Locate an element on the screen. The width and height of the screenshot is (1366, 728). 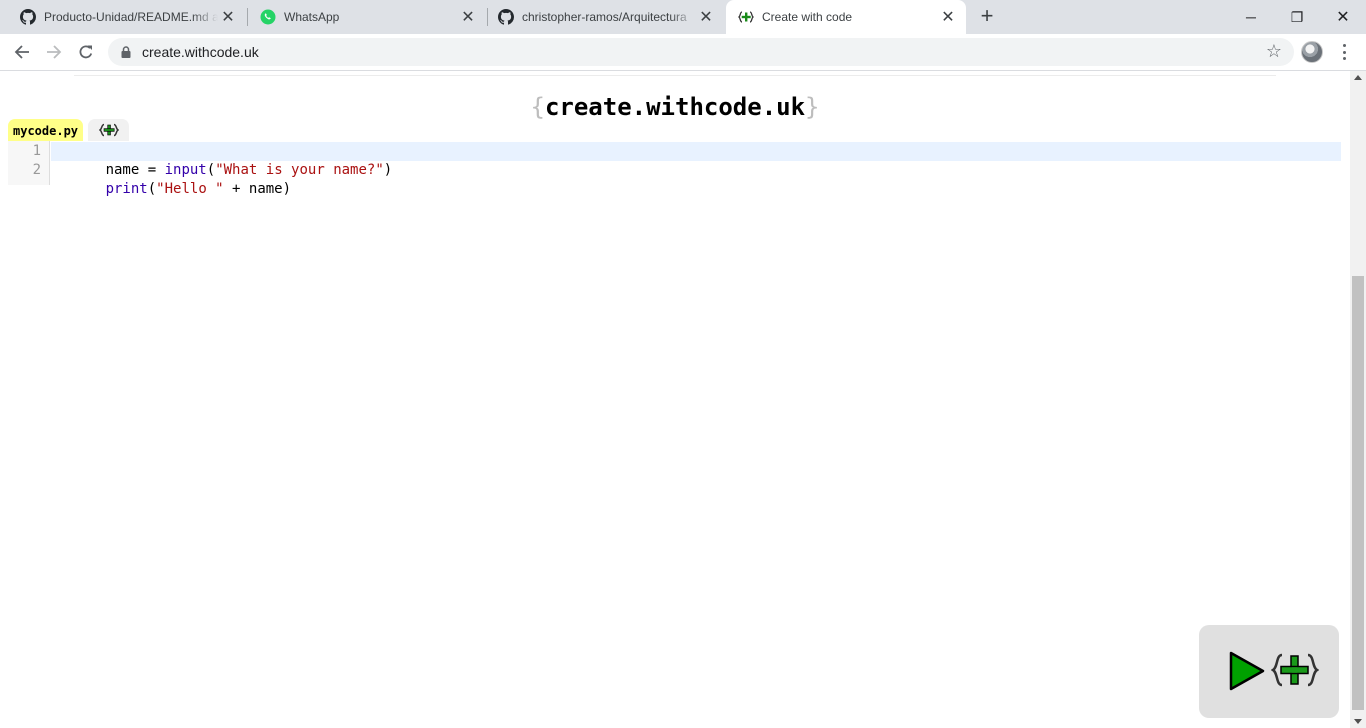
back-button is located at coordinates (22, 52).